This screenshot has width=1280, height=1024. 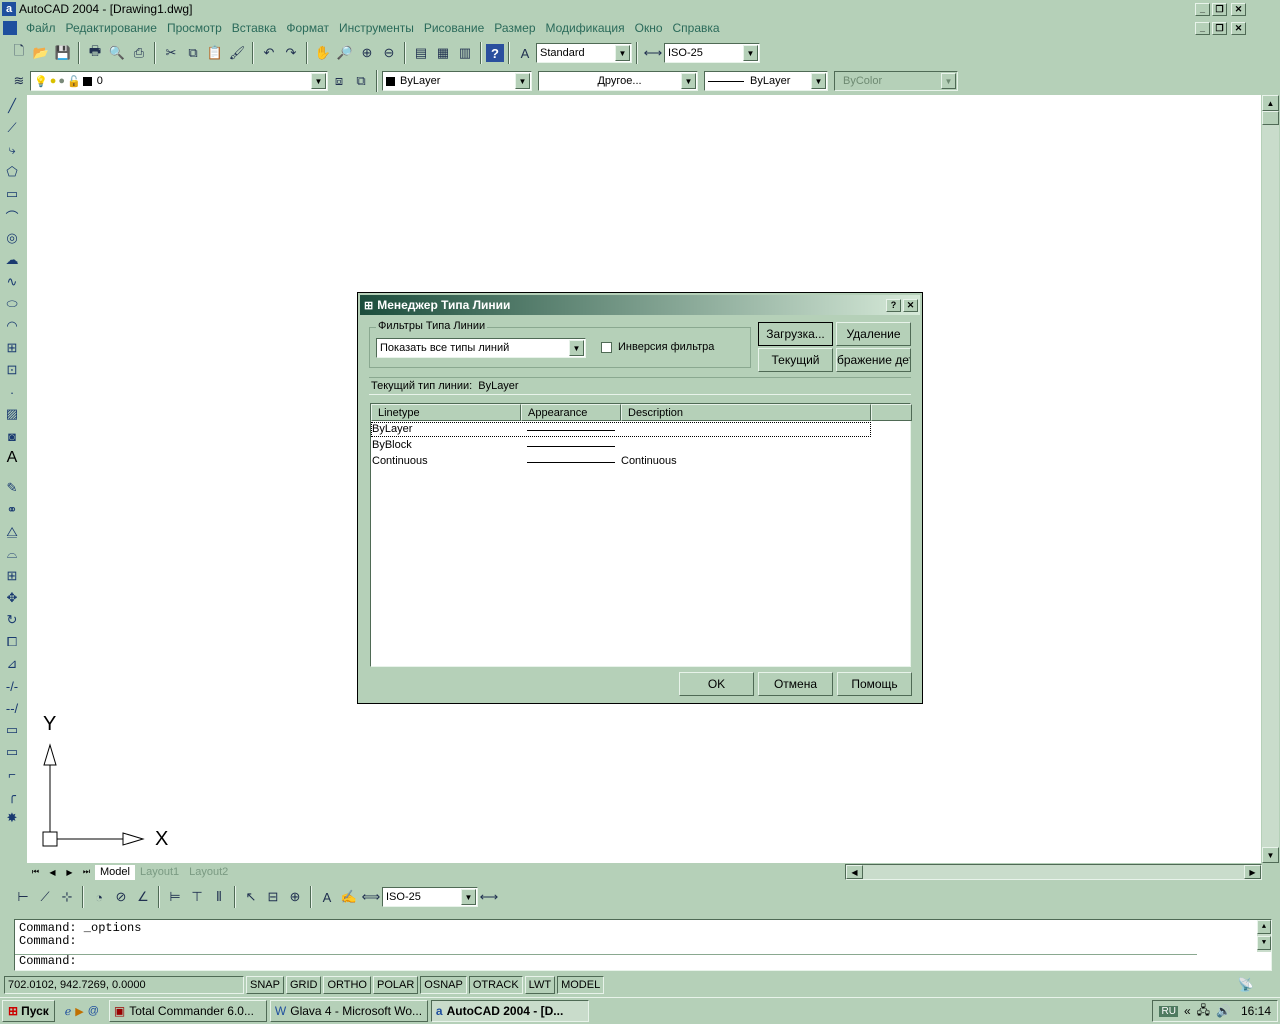 What do you see at coordinates (52, 872) in the screenshot?
I see `previous-tab-icon: ◀` at bounding box center [52, 872].